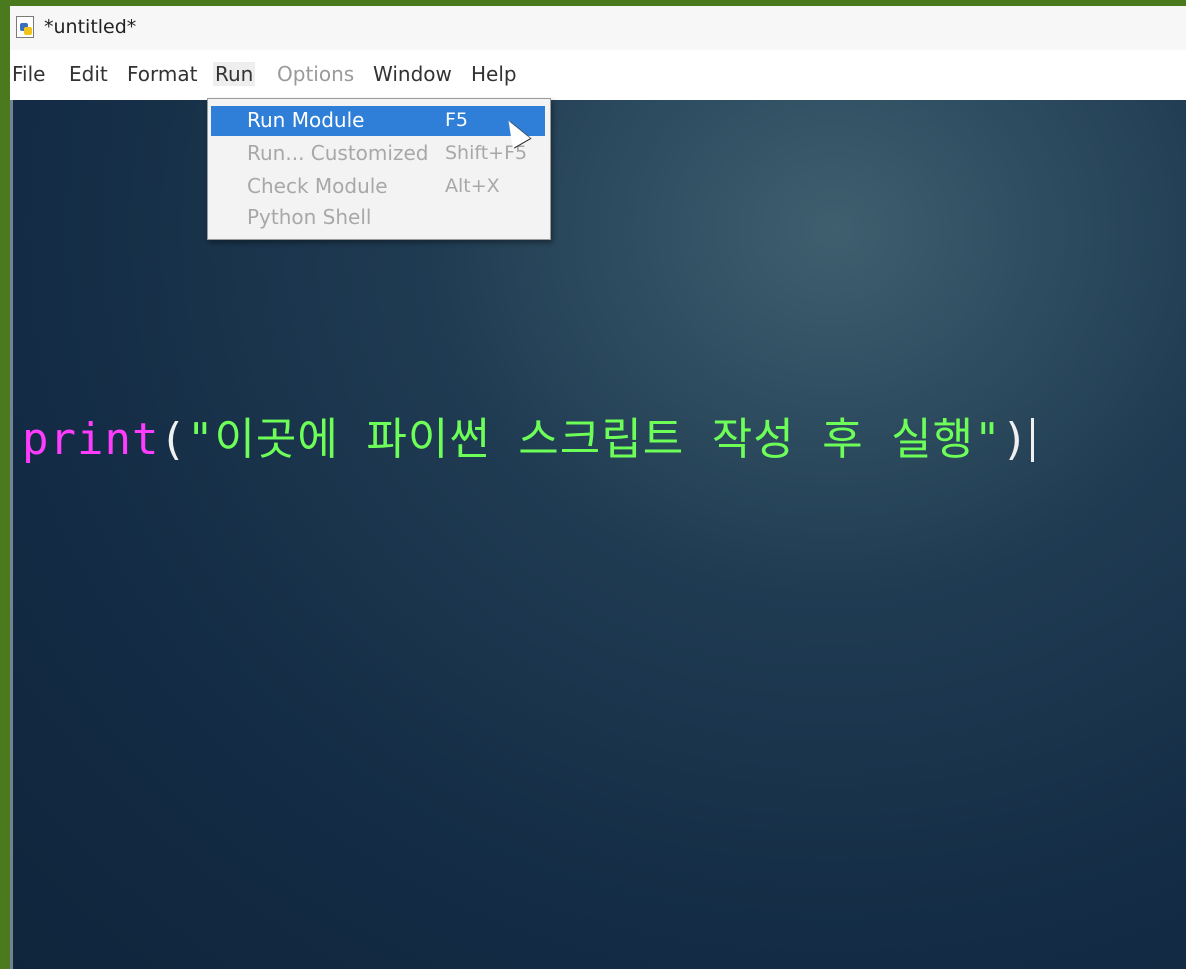 The height and width of the screenshot is (969, 1186). I want to click on run-module-shortcut: F5, so click(457, 120).